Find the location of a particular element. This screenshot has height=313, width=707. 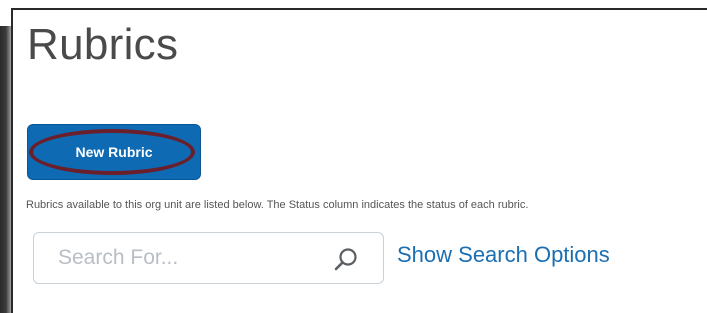

new-rubric-button: New Rubric is located at coordinates (114, 152).